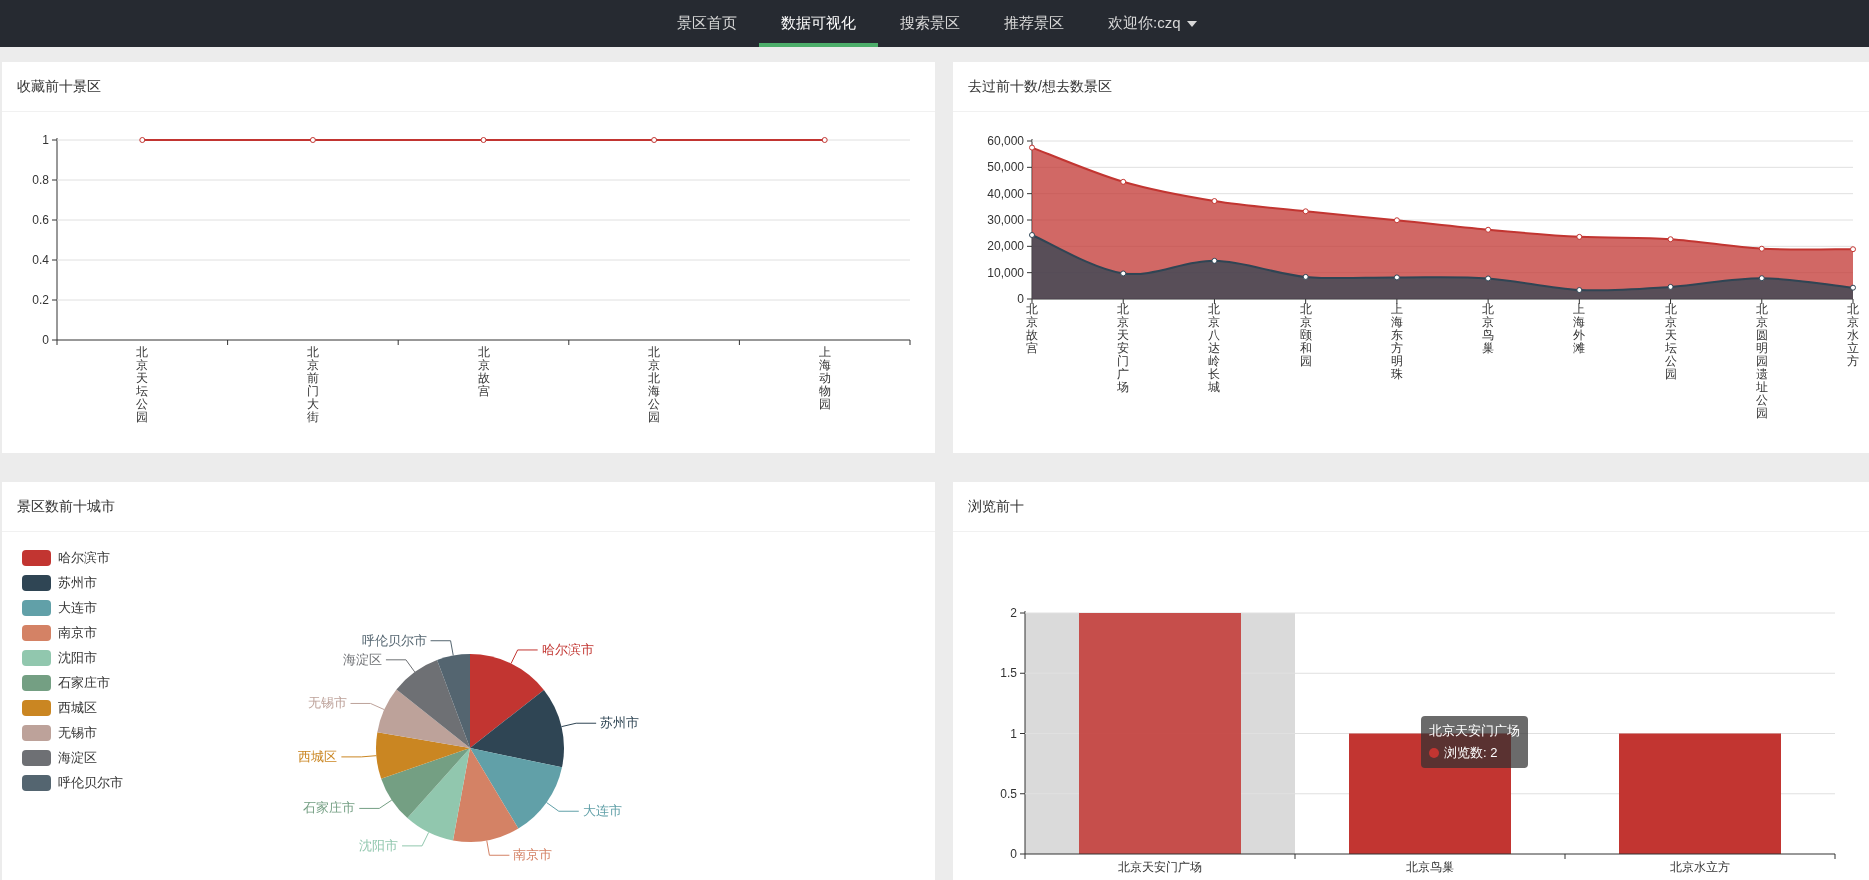 The width and height of the screenshot is (1869, 880). What do you see at coordinates (312, 384) in the screenshot?
I see `axis-label: 北京前门大街` at bounding box center [312, 384].